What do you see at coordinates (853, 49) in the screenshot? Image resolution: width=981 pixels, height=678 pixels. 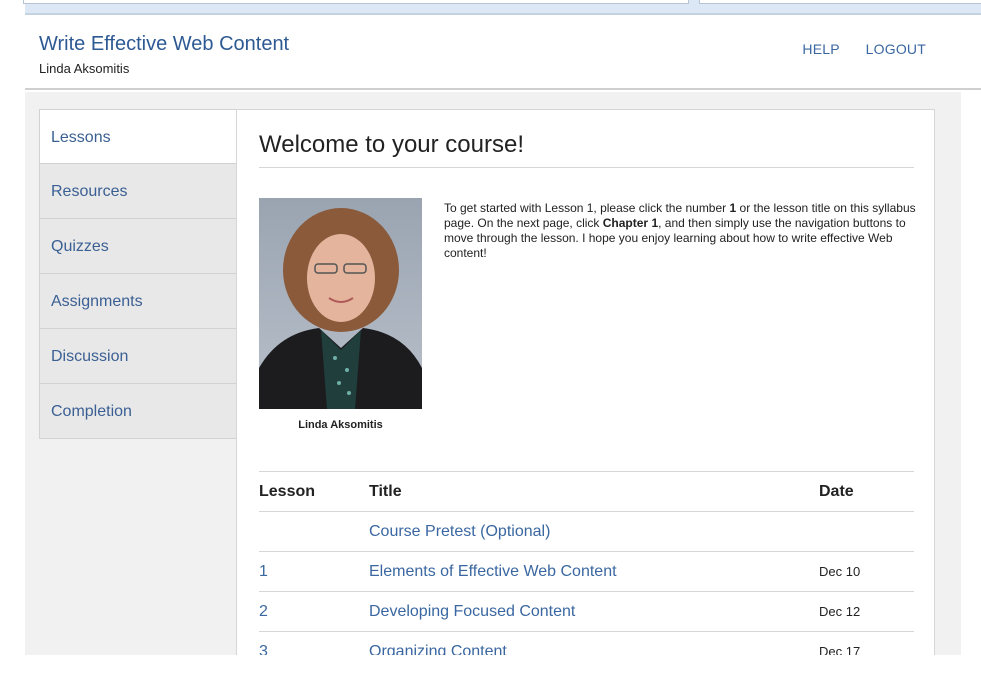 I see `header-nav: HELP LOGOUT` at bounding box center [853, 49].